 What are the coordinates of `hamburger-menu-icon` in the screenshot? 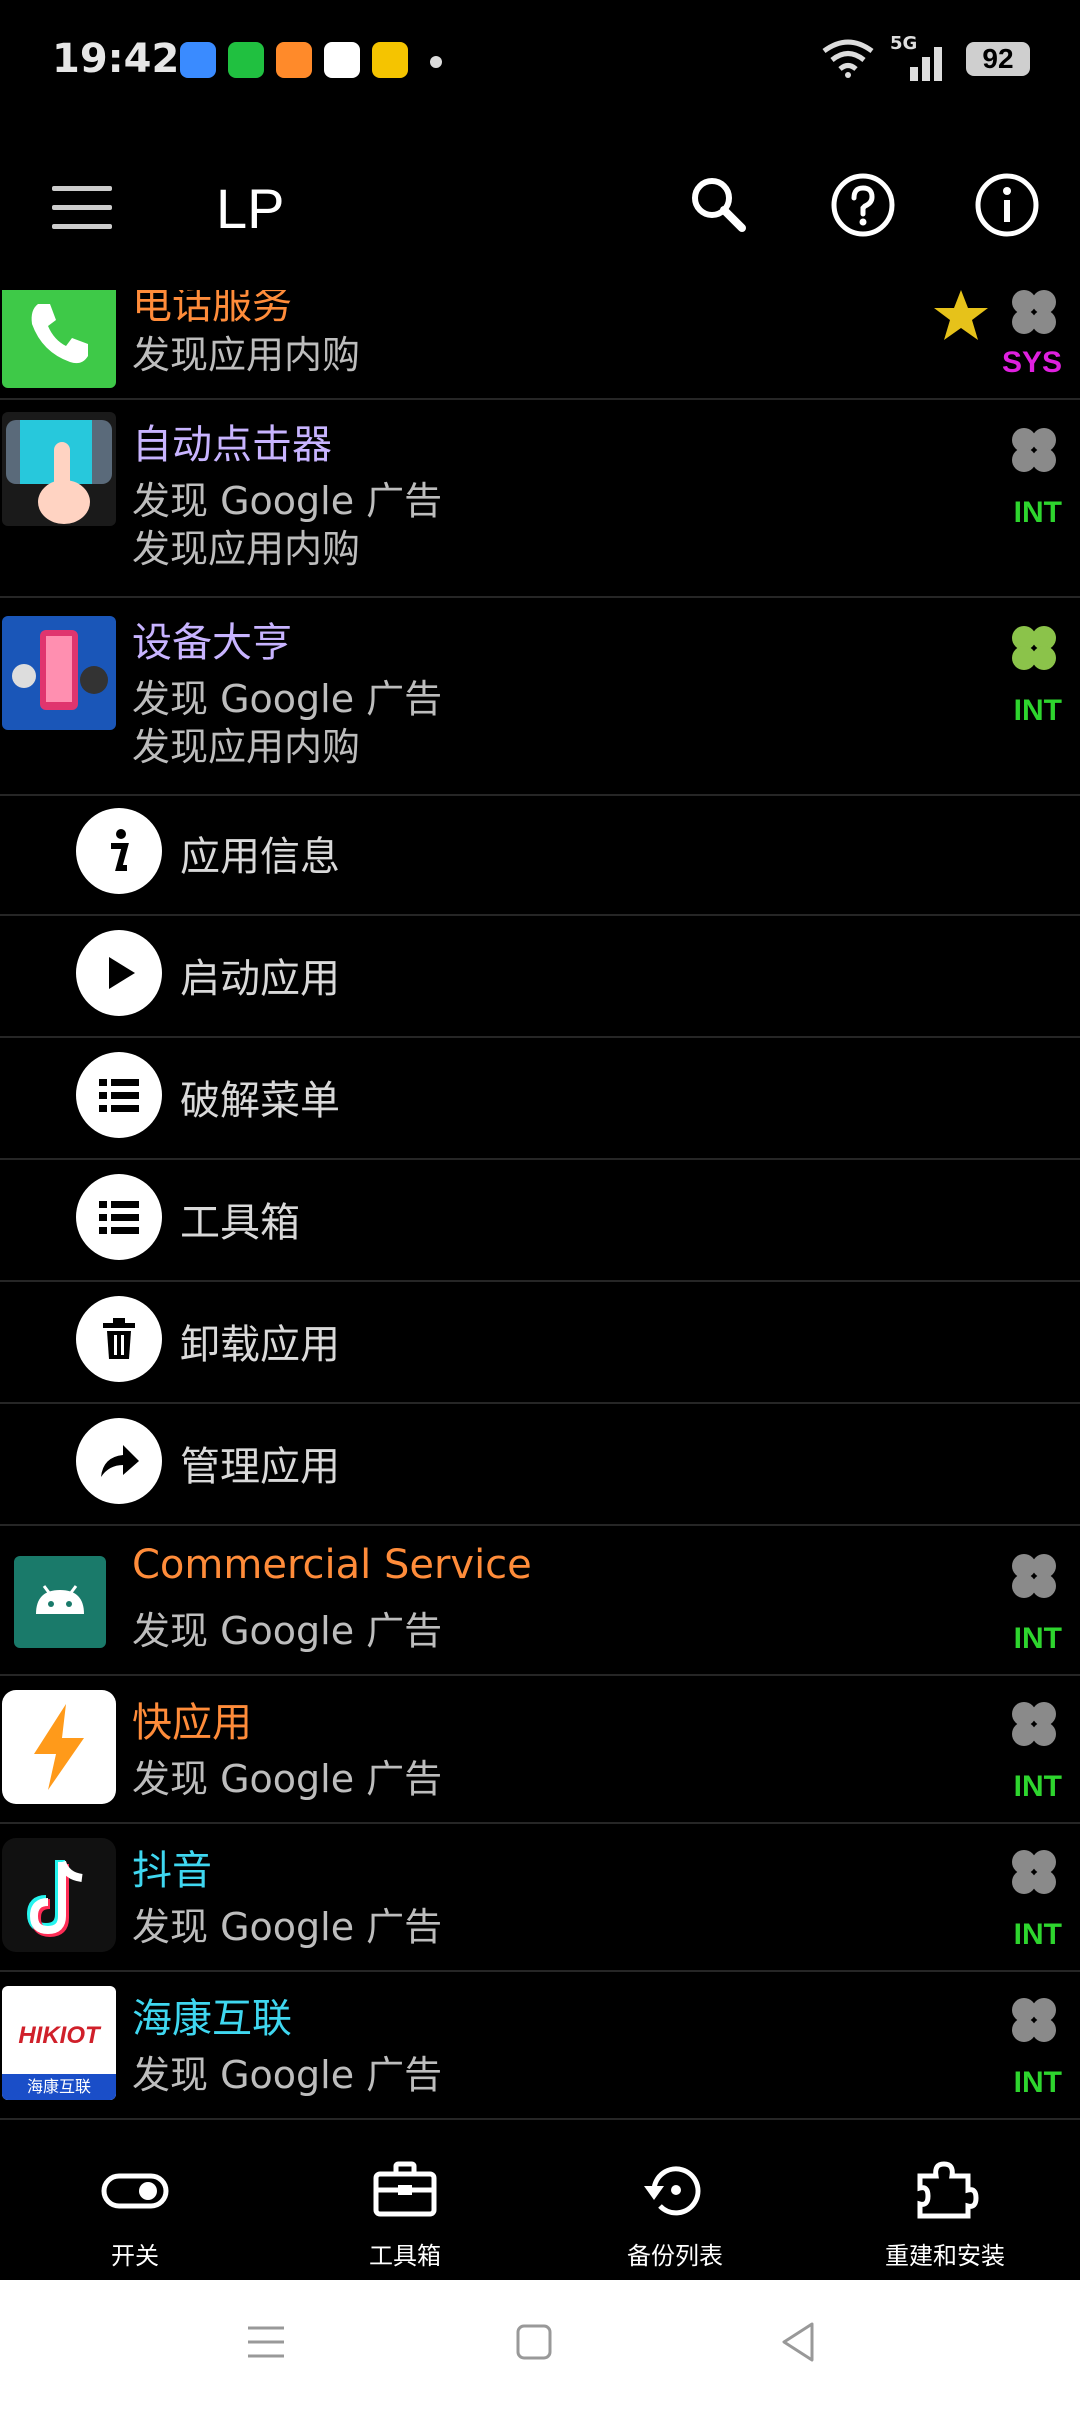 It's located at (82, 208).